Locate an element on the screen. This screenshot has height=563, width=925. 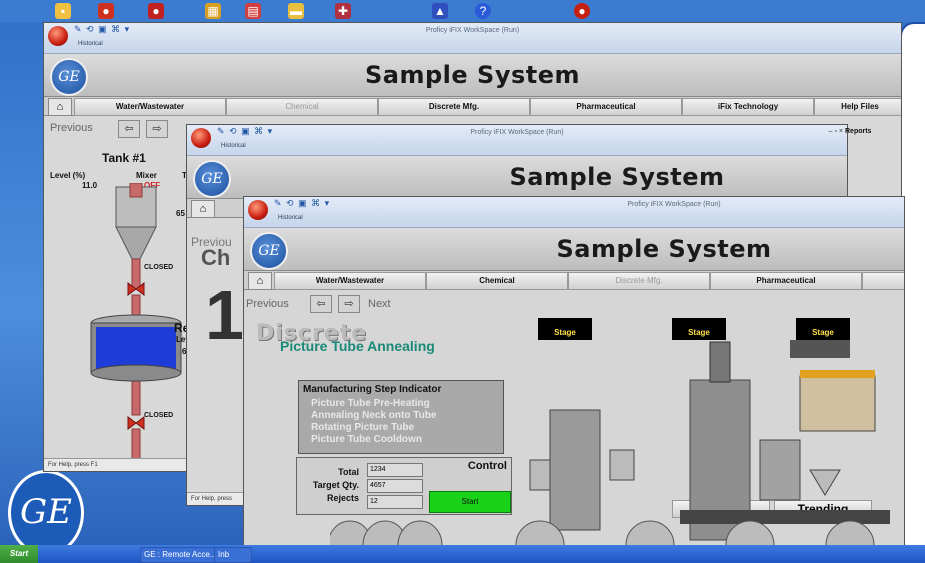
total-label: Total is located at coordinates (348, 472).